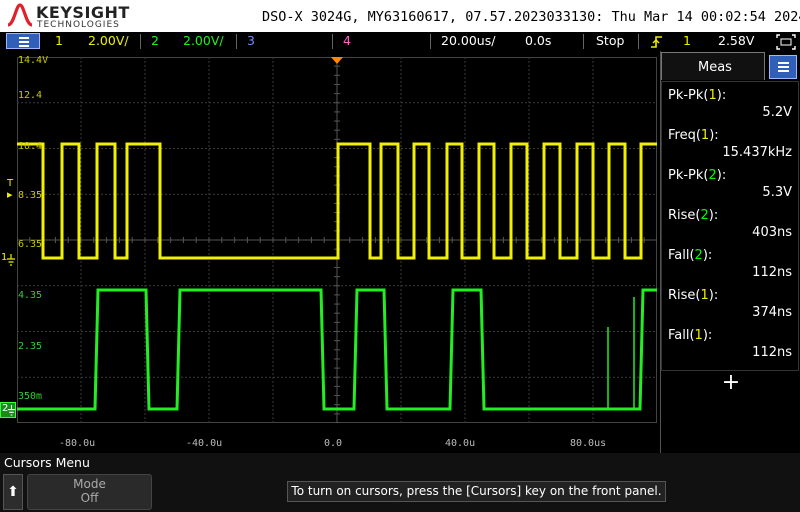 This screenshot has height=512, width=800. I want to click on run-state: Stop, so click(610, 40).